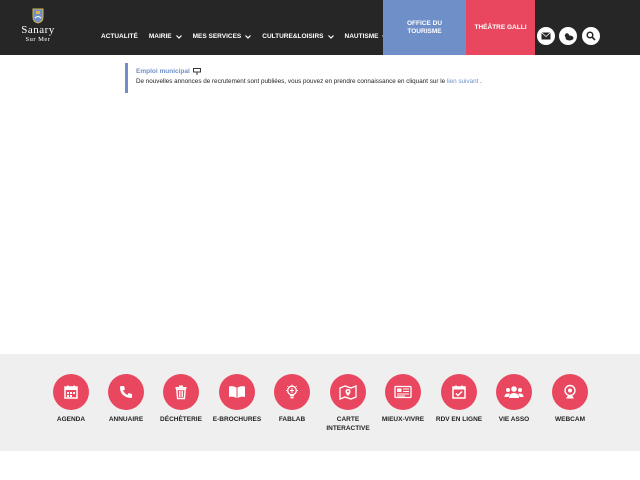 This screenshot has width=640, height=480. What do you see at coordinates (196, 71) in the screenshot?
I see `signpost-icon` at bounding box center [196, 71].